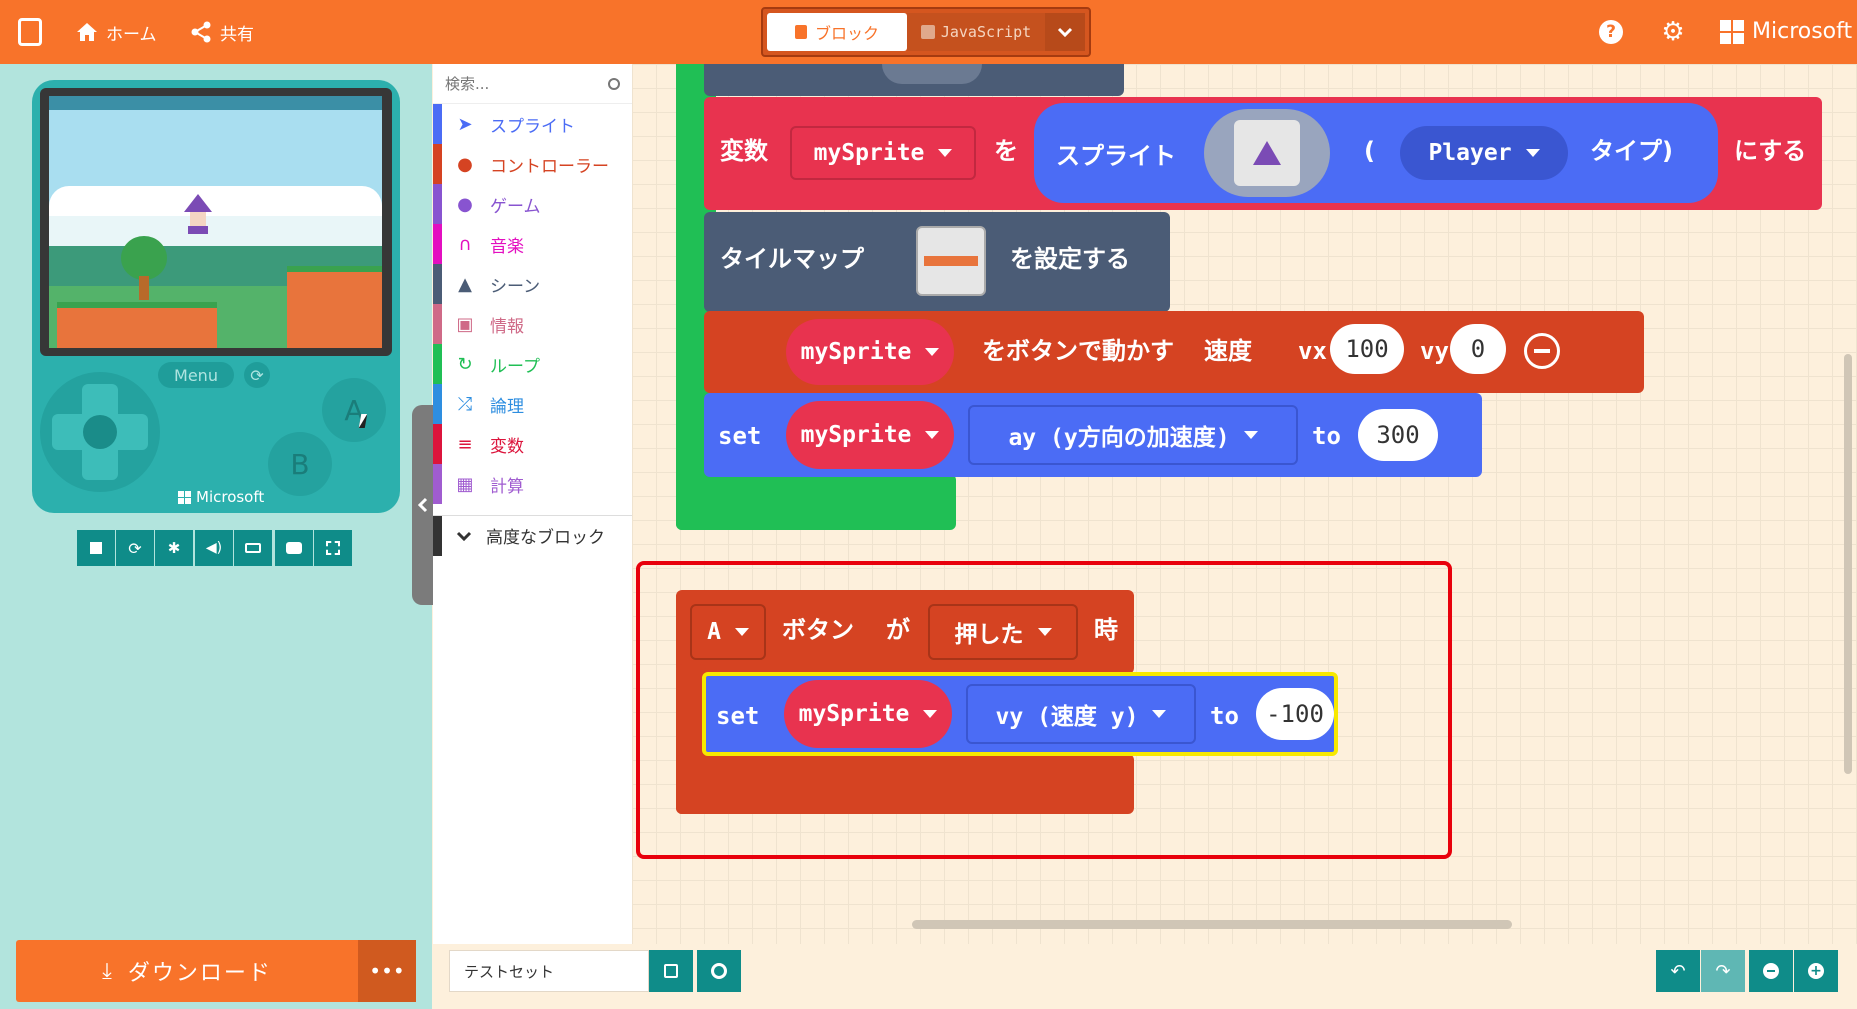 The height and width of the screenshot is (1009, 1857). Describe the element at coordinates (532, 324) in the screenshot. I see `toolbox-category: ▣ 情報` at that location.